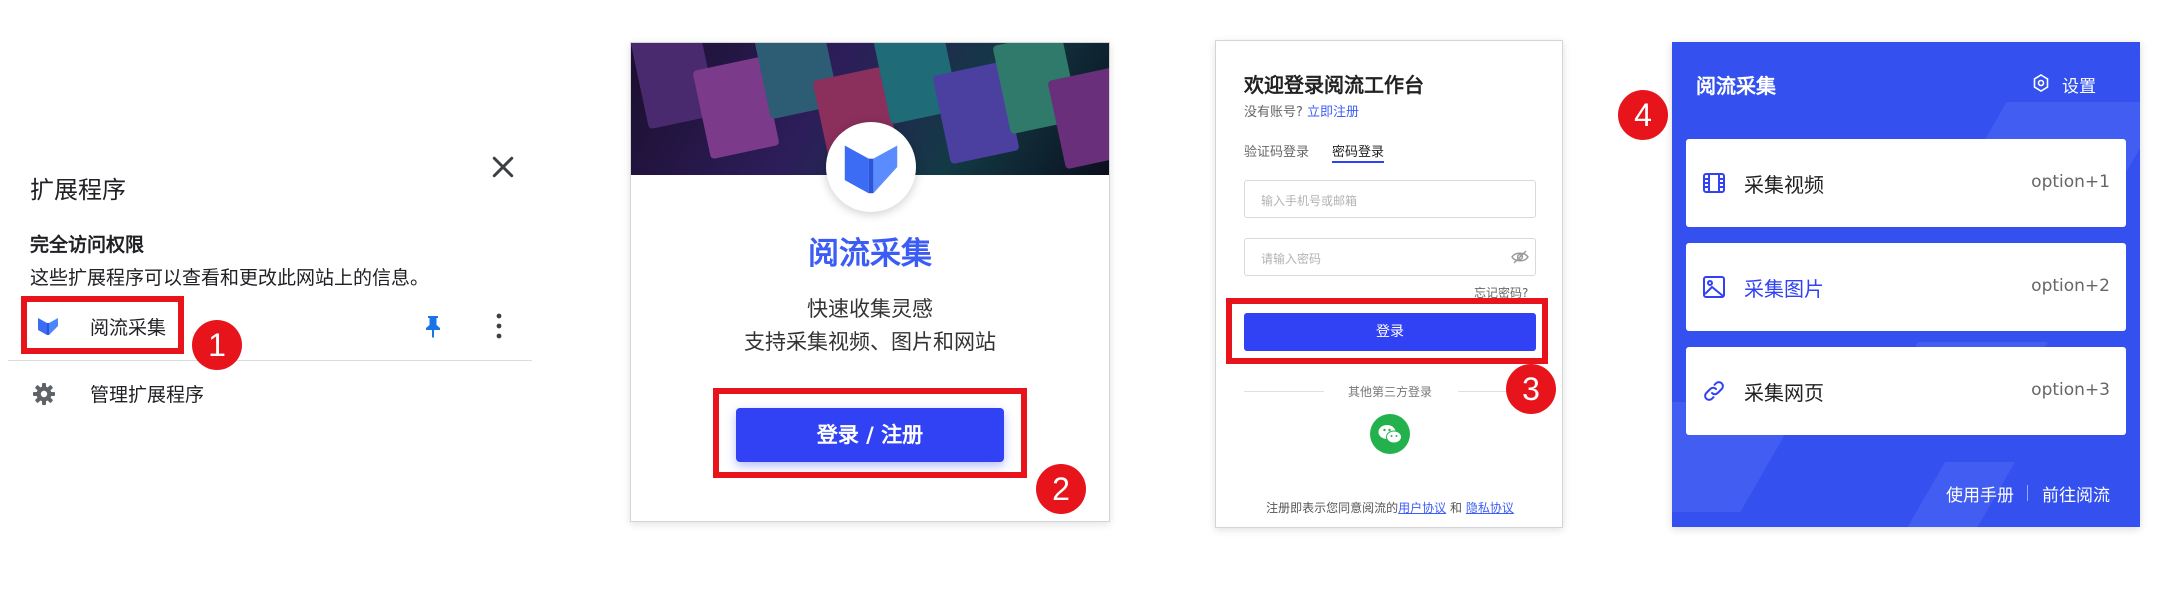  I want to click on no-account-hint: 没有账号? 立即注册, so click(1301, 110).